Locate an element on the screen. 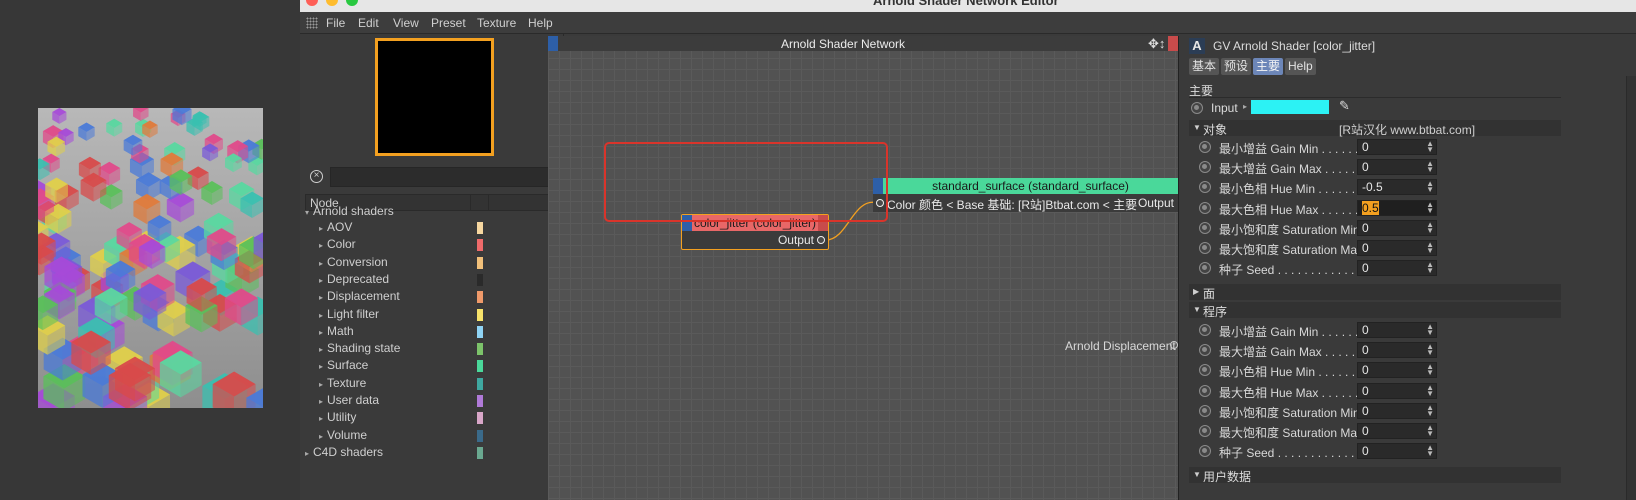 Image resolution: width=1636 pixels, height=500 pixels. group-procedural: ▼ 程序 is located at coordinates (1375, 310).